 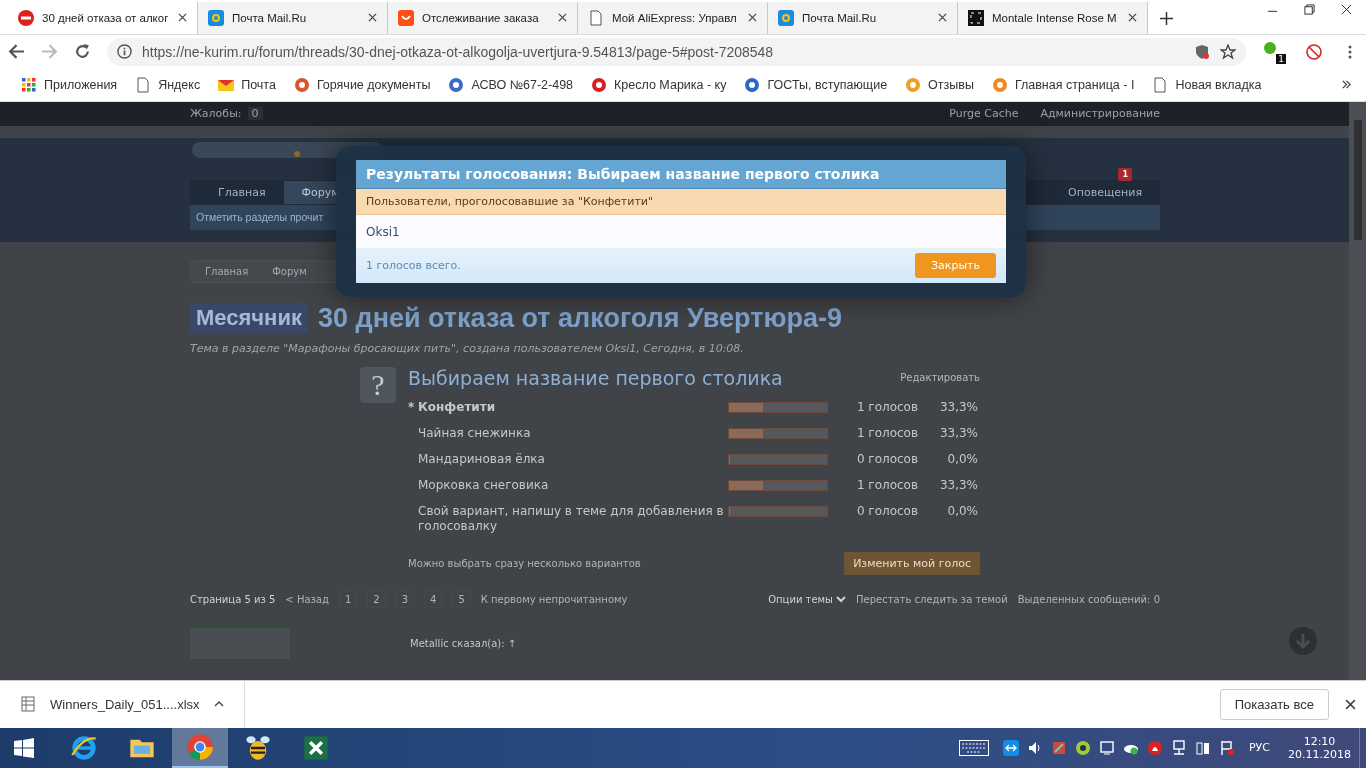 What do you see at coordinates (461, 599) in the screenshot?
I see `page-link: 5` at bounding box center [461, 599].